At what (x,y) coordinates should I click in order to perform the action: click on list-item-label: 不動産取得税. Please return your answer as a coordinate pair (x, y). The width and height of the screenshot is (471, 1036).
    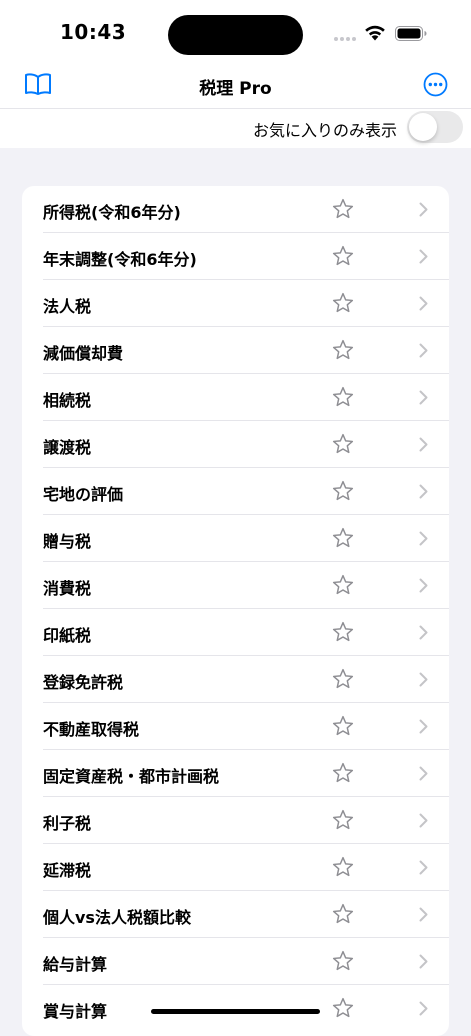
    Looking at the image, I should click on (91, 729).